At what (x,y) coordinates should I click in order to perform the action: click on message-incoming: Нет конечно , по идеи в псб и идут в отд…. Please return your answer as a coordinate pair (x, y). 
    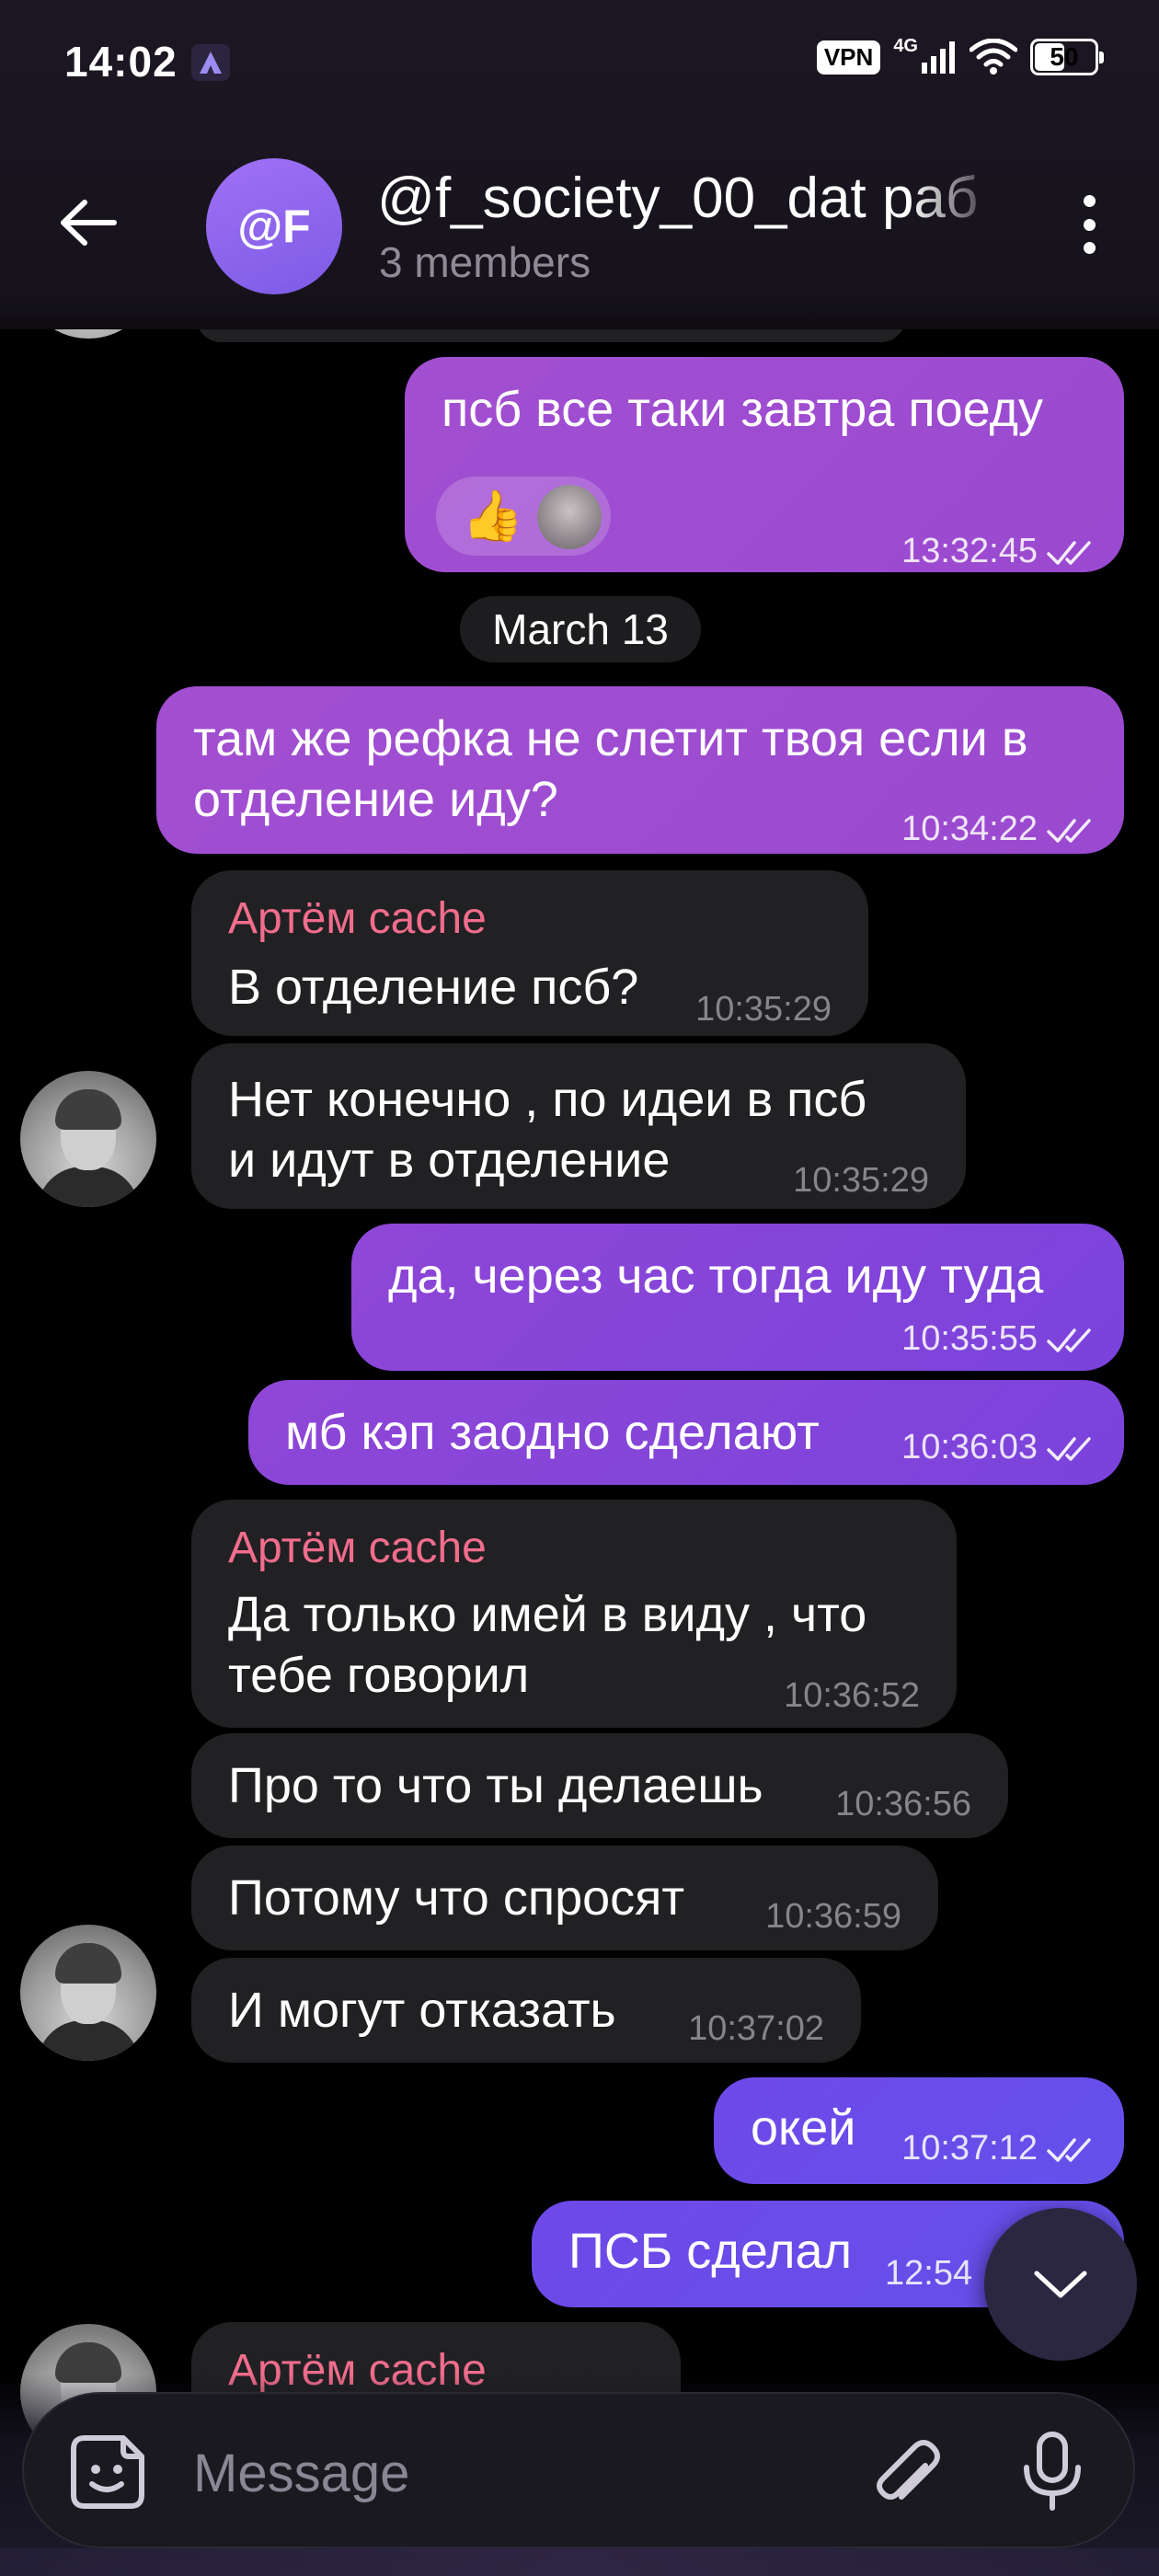
    Looking at the image, I should click on (578, 1126).